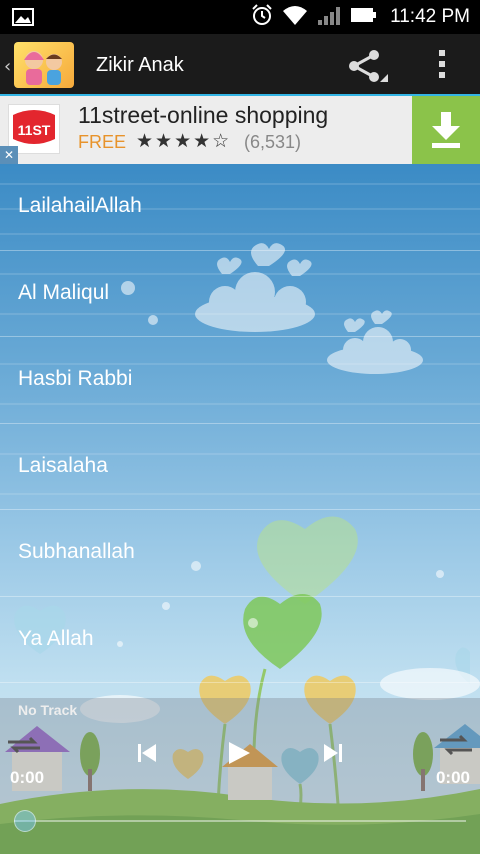  I want to click on skip-previous-icon, so click(147, 753).